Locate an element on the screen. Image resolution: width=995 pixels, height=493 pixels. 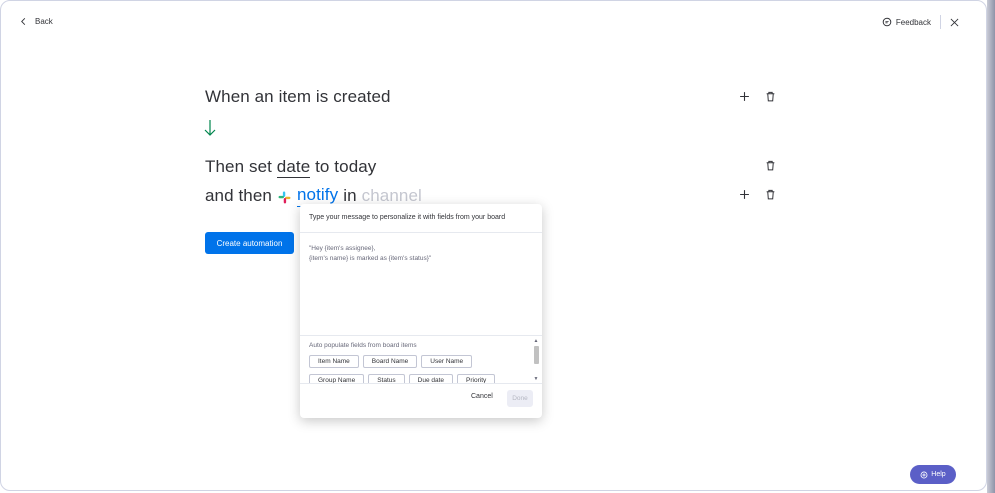
feedback-label: Feedback is located at coordinates (913, 22).